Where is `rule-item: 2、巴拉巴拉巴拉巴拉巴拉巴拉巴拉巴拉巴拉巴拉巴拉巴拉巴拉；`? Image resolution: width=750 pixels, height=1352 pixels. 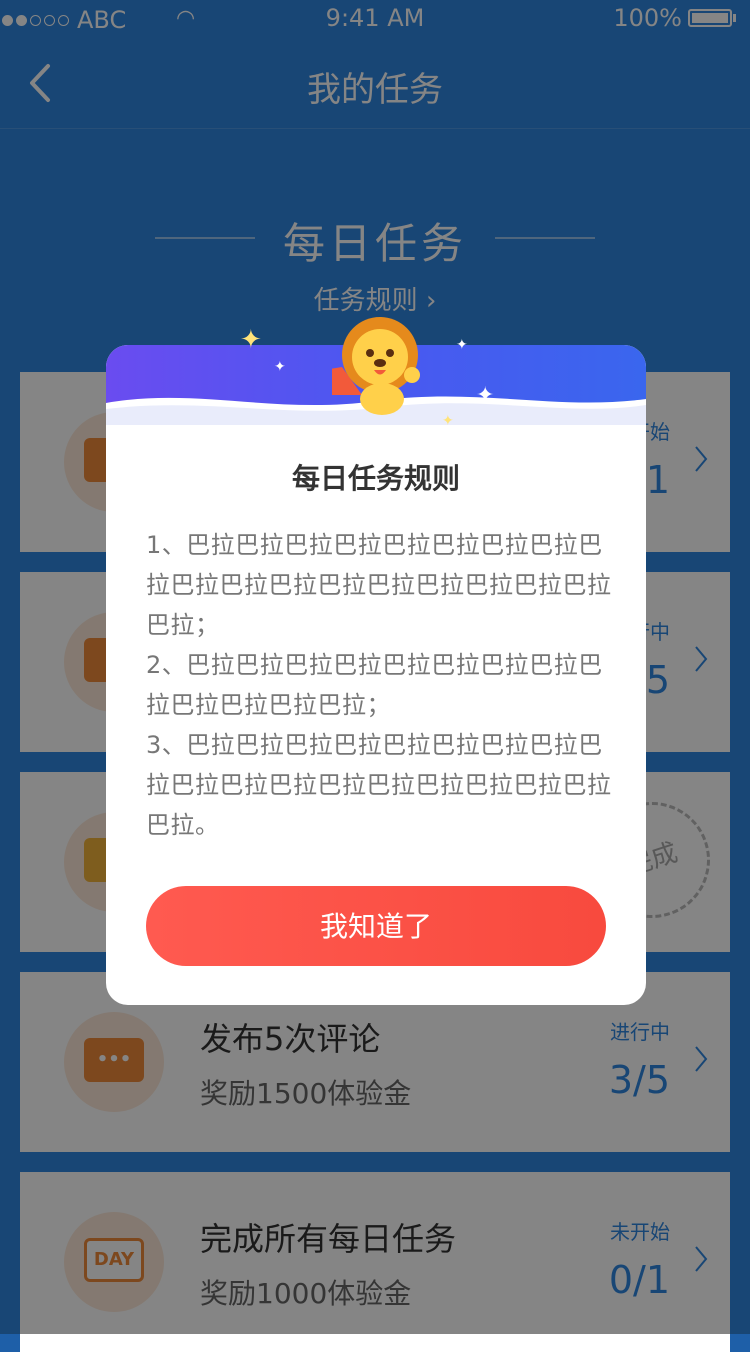 rule-item: 2、巴拉巴拉巴拉巴拉巴拉巴拉巴拉巴拉巴拉巴拉巴拉巴拉巴拉； is located at coordinates (374, 685).